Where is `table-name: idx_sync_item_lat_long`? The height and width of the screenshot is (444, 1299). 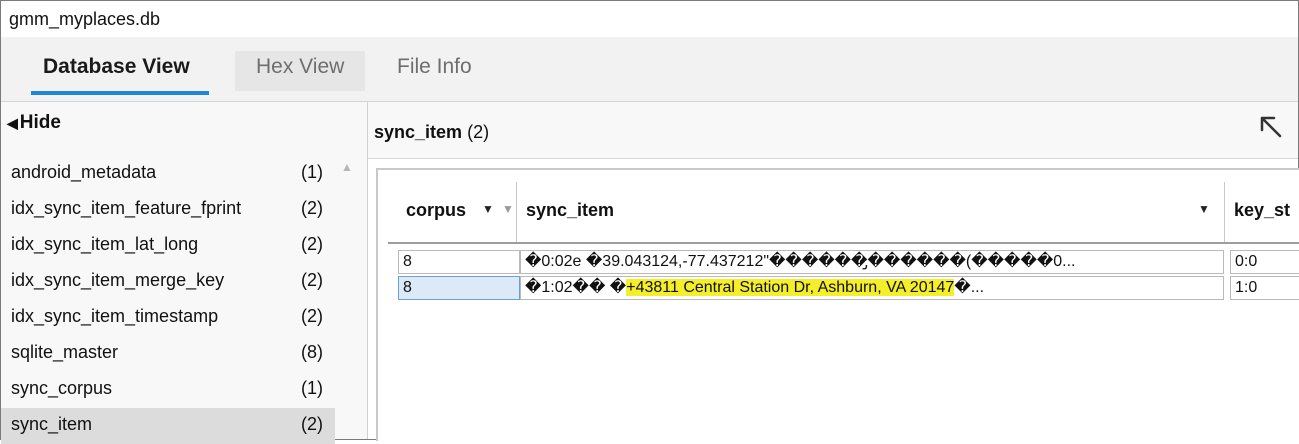
table-name: idx_sync_item_lat_long is located at coordinates (105, 244).